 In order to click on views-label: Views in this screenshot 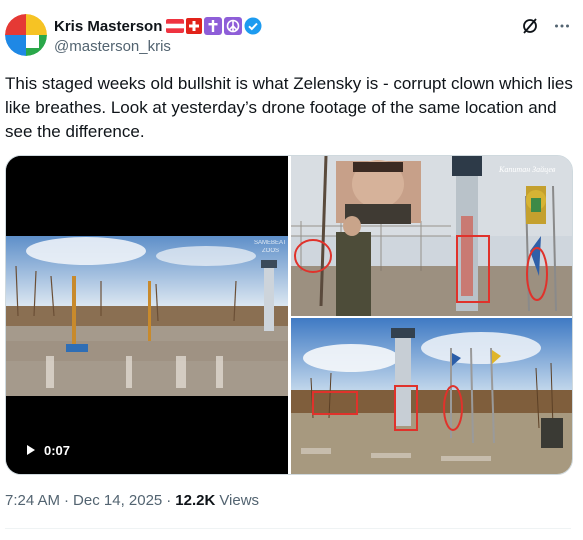, I will do `click(239, 500)`.